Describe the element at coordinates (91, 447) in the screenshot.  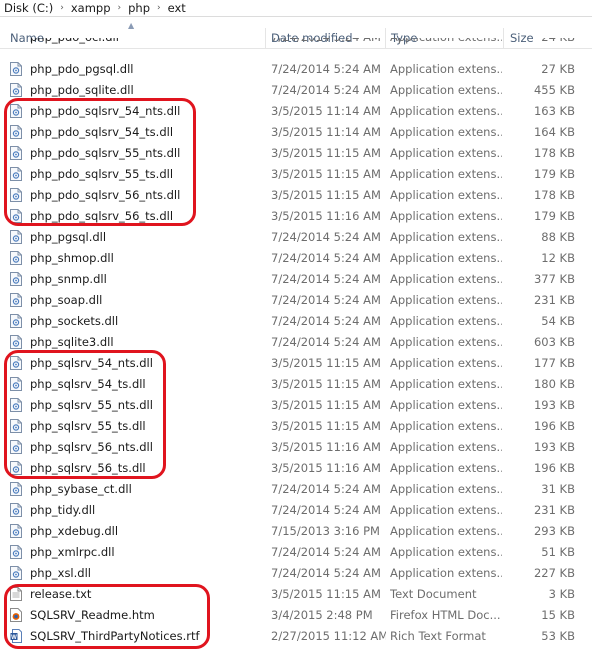
I see `file-name: php_sqlsrv_56_nts.dll` at that location.